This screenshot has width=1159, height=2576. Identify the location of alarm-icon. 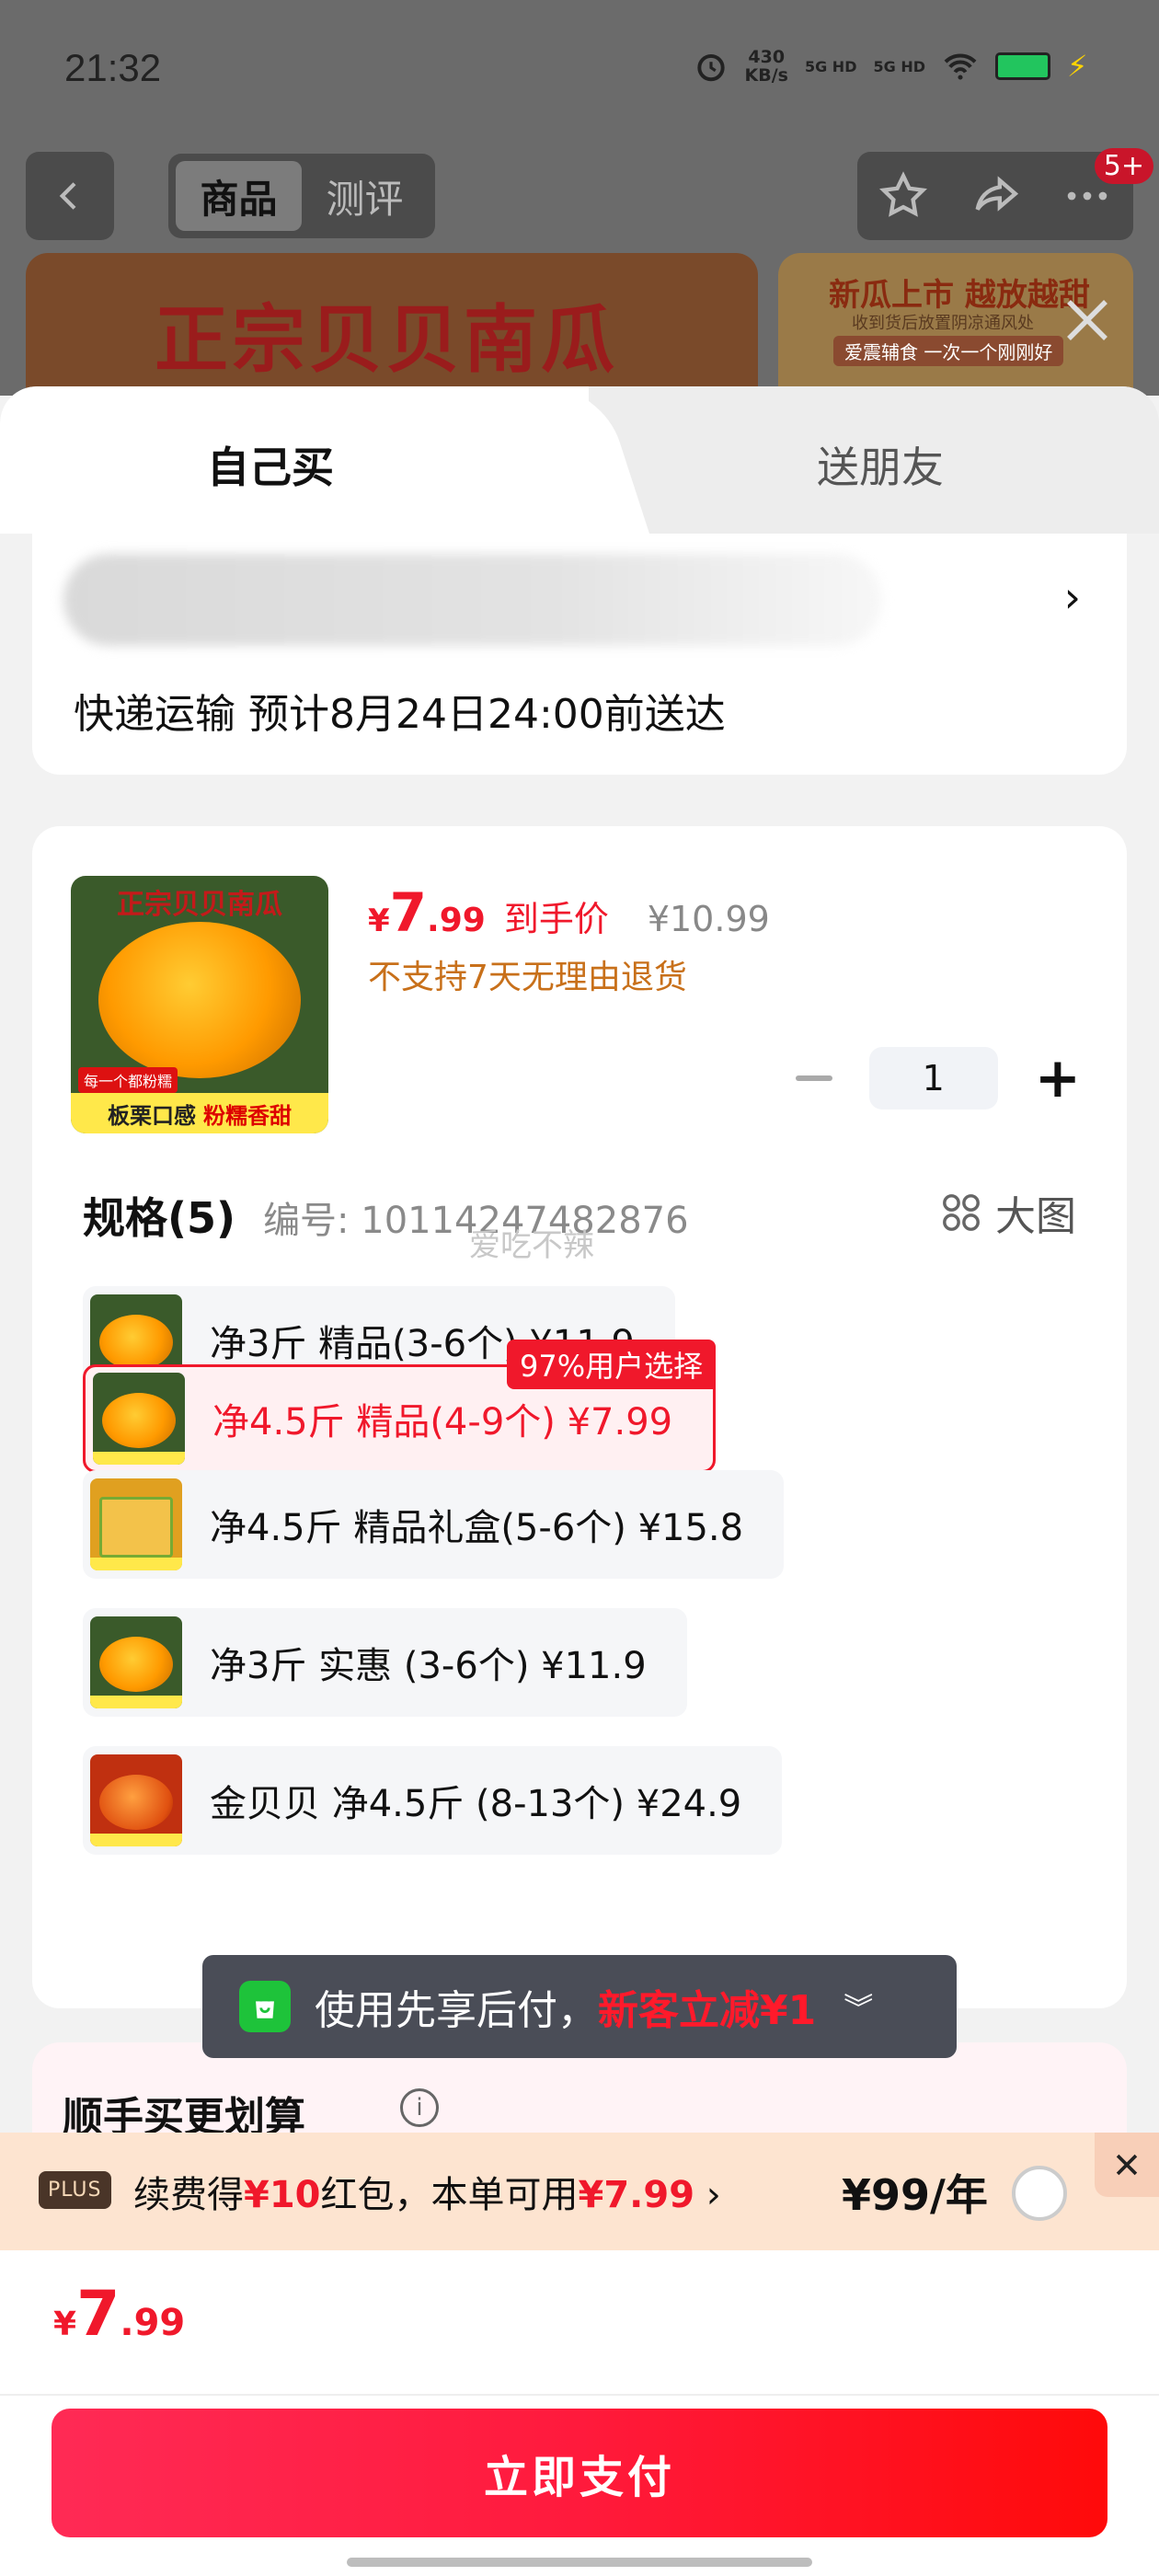
(710, 67).